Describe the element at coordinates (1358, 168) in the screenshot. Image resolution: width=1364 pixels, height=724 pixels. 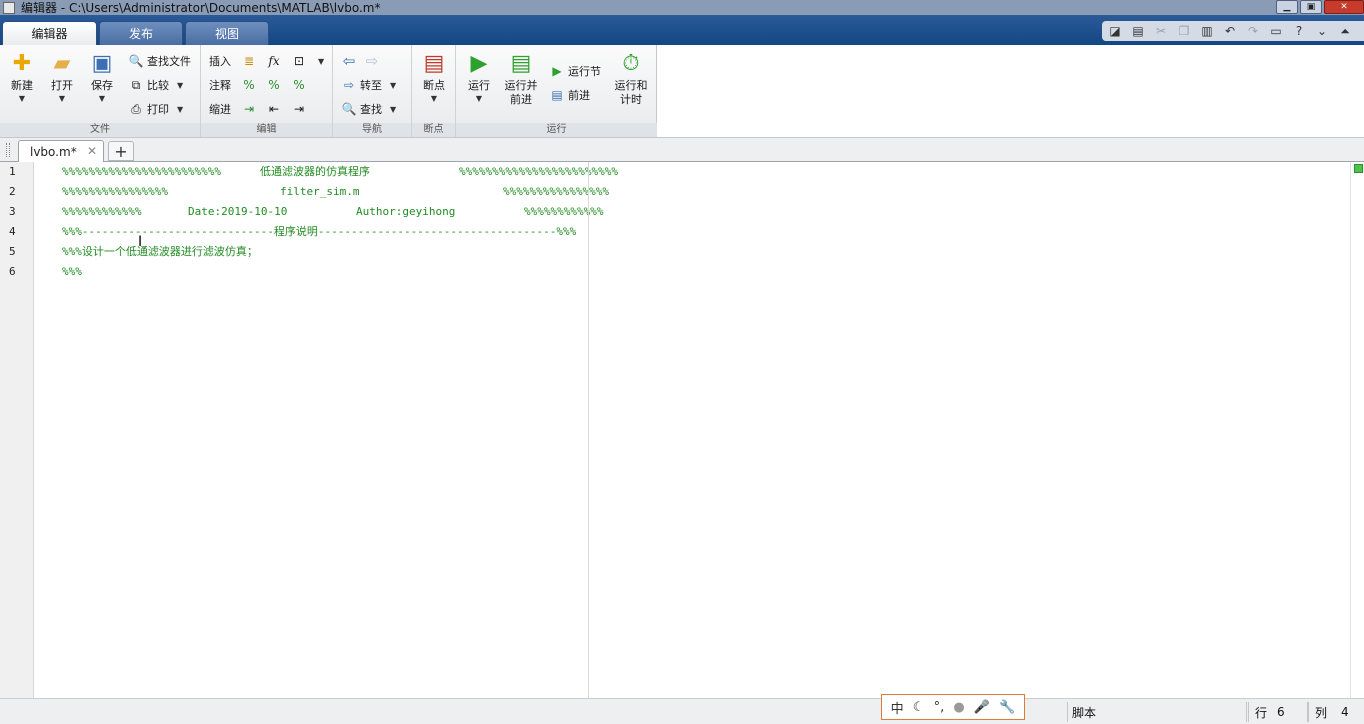
I see `code-analyzer-status-icon` at that location.